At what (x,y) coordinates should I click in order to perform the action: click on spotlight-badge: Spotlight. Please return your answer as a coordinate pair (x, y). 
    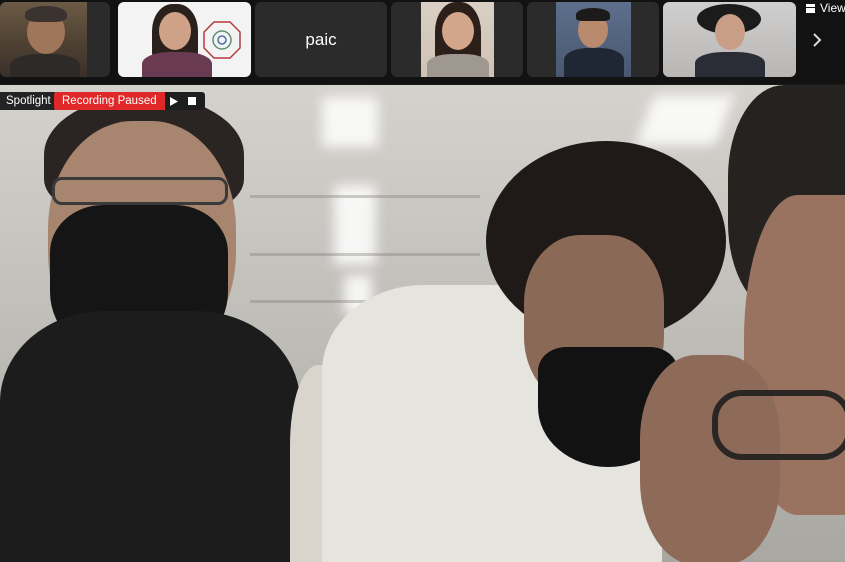
    Looking at the image, I should click on (28, 101).